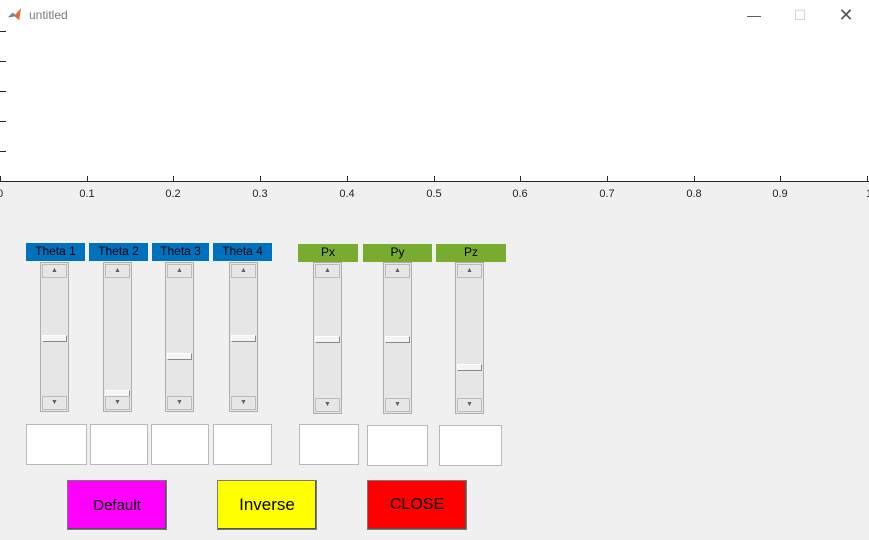 Image resolution: width=869 pixels, height=540 pixels. Describe the element at coordinates (242, 444) in the screenshot. I see `theta4-edit` at that location.